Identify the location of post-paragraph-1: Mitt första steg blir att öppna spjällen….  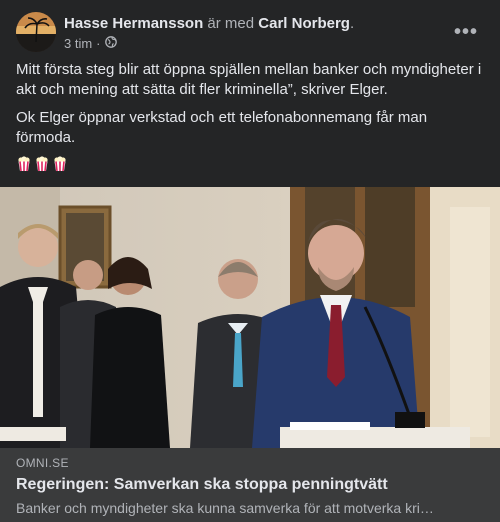
(249, 79).